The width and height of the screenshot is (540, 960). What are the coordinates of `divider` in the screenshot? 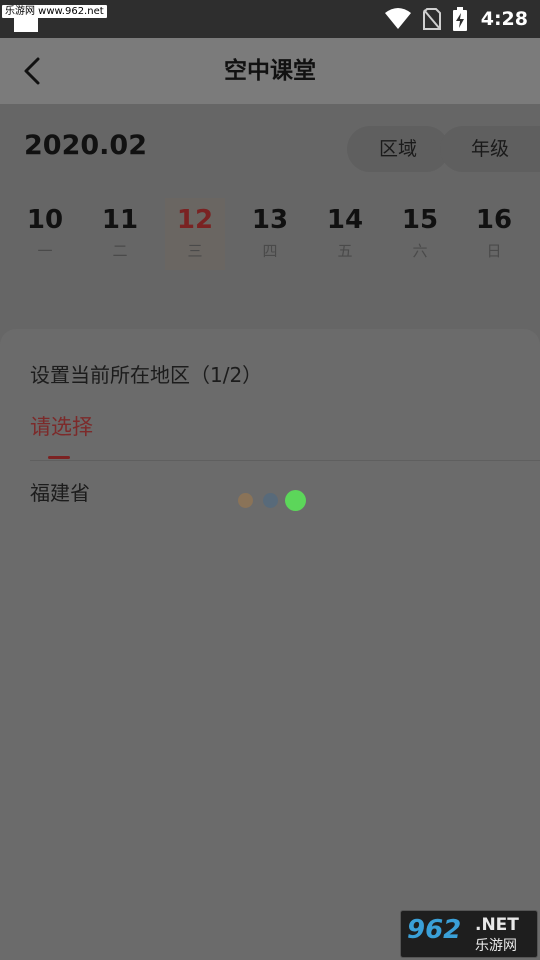 It's located at (285, 460).